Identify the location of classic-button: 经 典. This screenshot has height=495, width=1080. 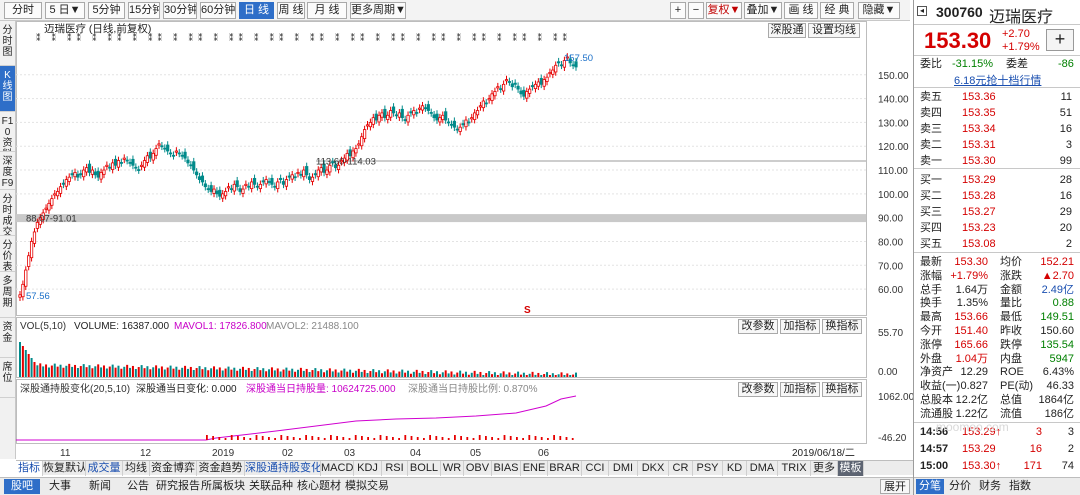
(837, 10).